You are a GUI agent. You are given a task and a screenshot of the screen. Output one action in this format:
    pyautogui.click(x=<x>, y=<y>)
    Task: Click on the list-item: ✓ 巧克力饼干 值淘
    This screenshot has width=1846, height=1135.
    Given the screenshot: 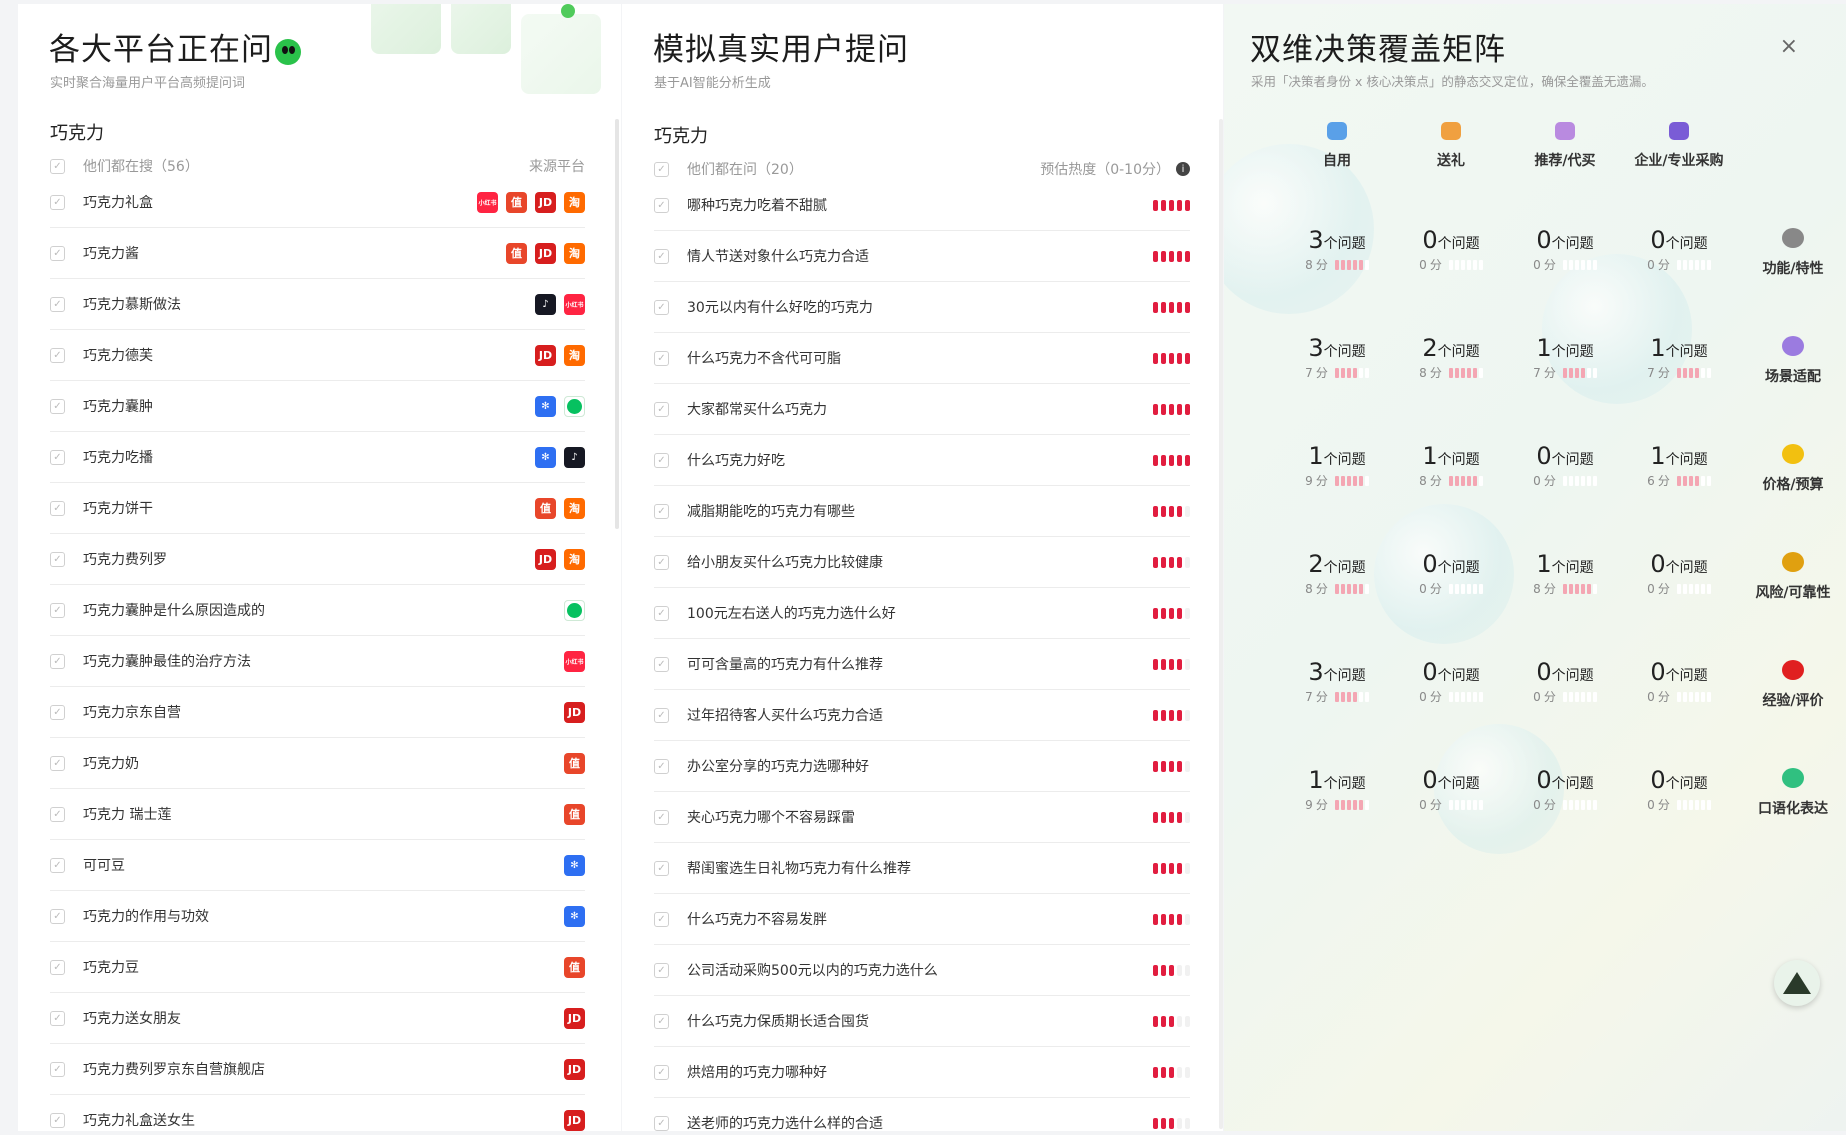 What is the action you would take?
    pyautogui.click(x=317, y=508)
    